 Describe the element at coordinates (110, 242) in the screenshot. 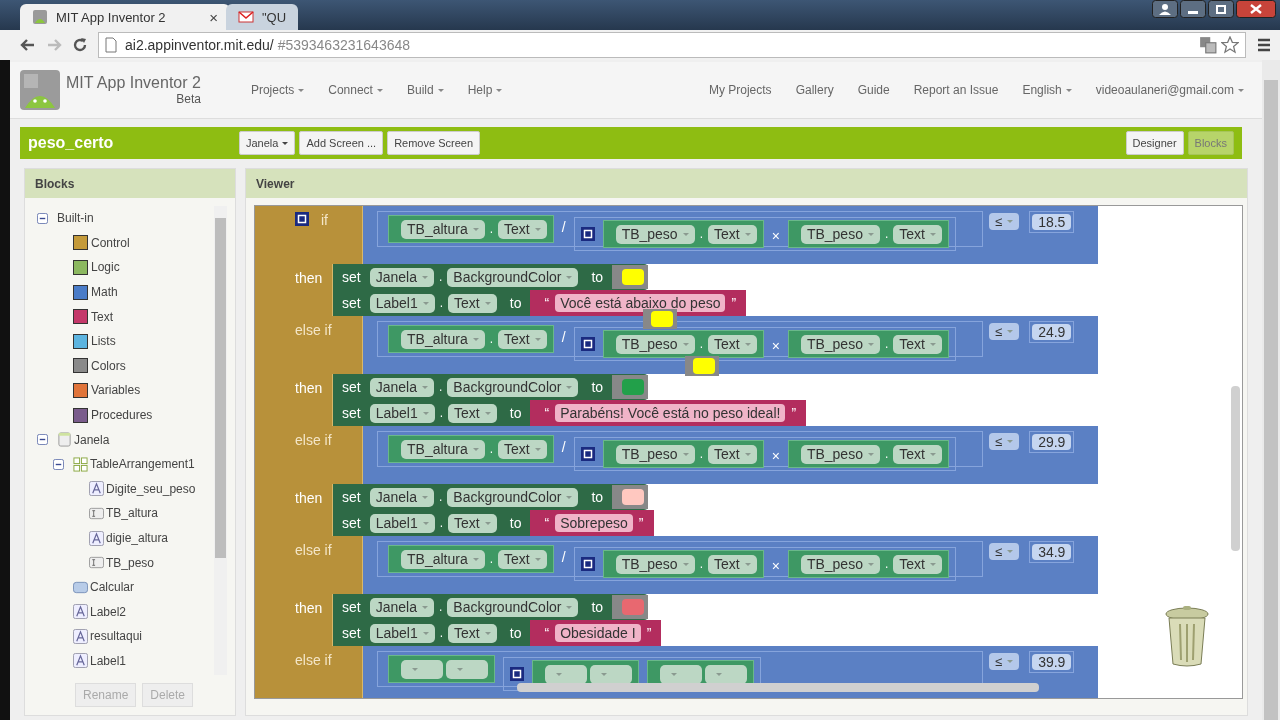

I see `tree-item: Control` at that location.